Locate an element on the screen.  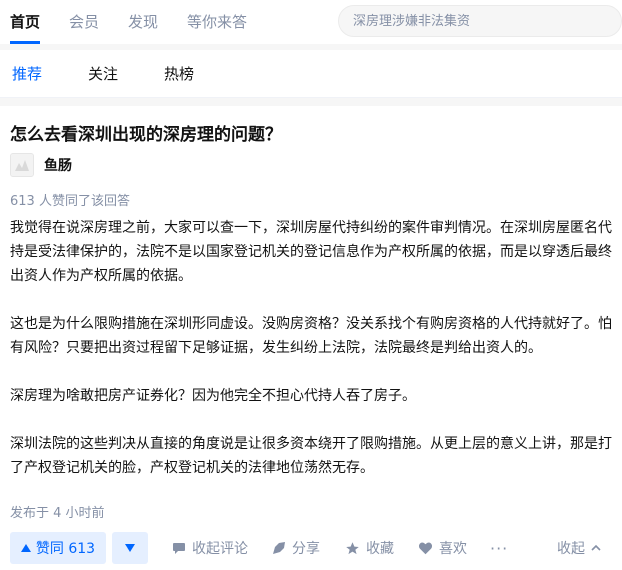
vote-down-button is located at coordinates (130, 548).